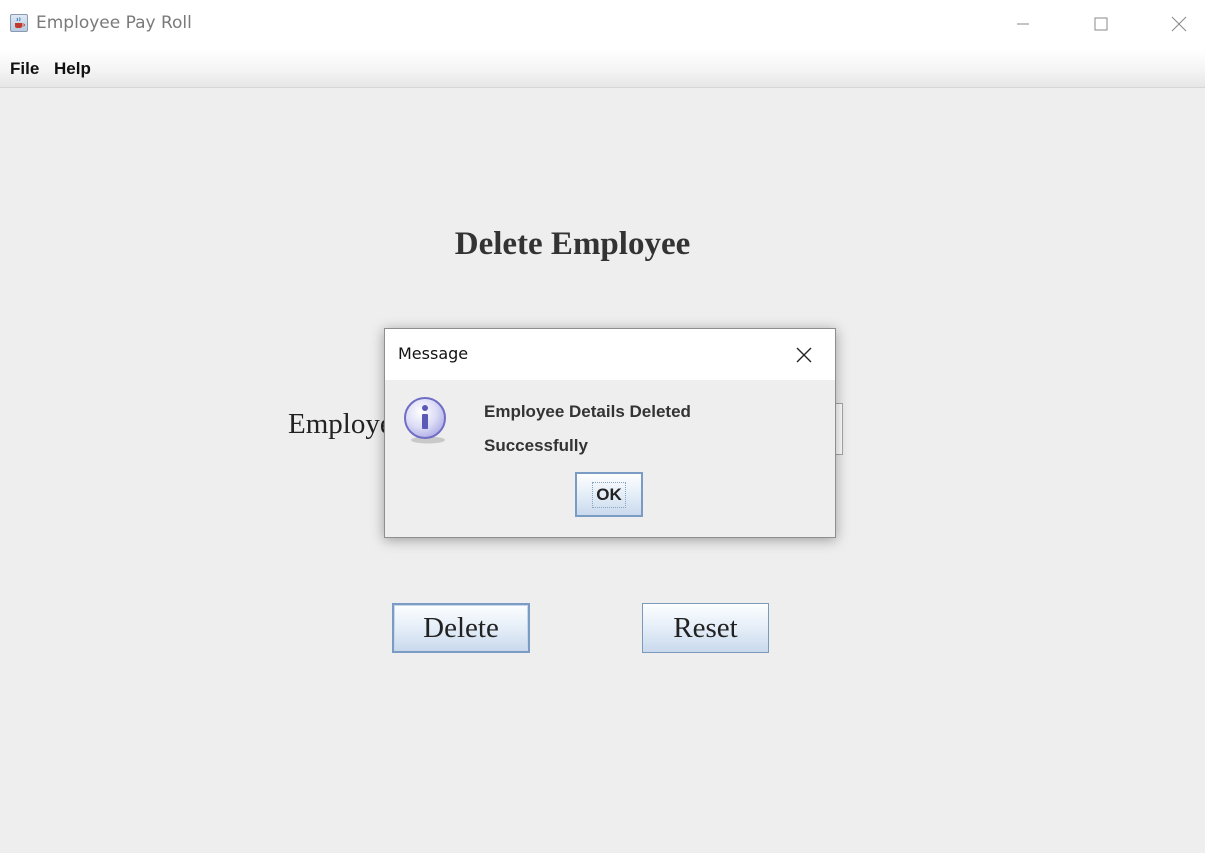 The width and height of the screenshot is (1205, 853). What do you see at coordinates (114, 23) in the screenshot?
I see `window-title: Employee Pay Roll` at bounding box center [114, 23].